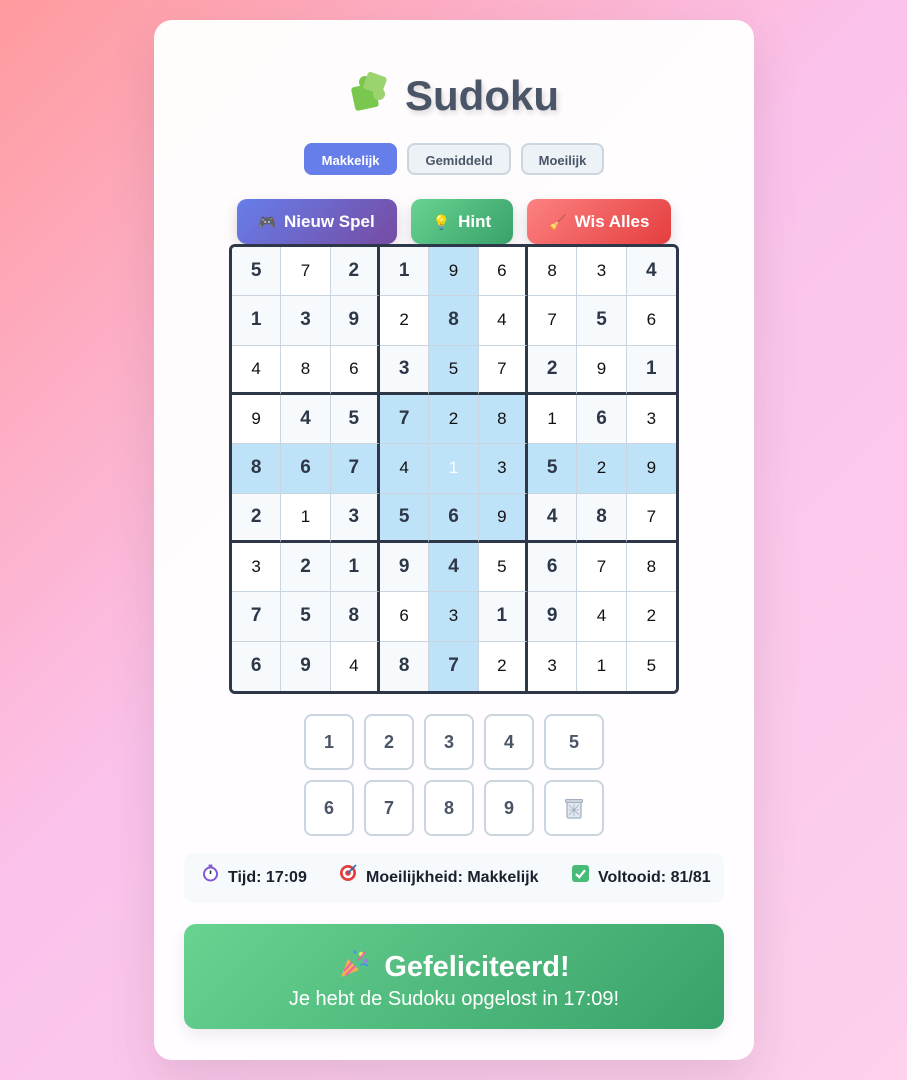 Image resolution: width=907 pixels, height=1080 pixels. I want to click on sudoku-cell-r4c3: 5, so click(355, 419).